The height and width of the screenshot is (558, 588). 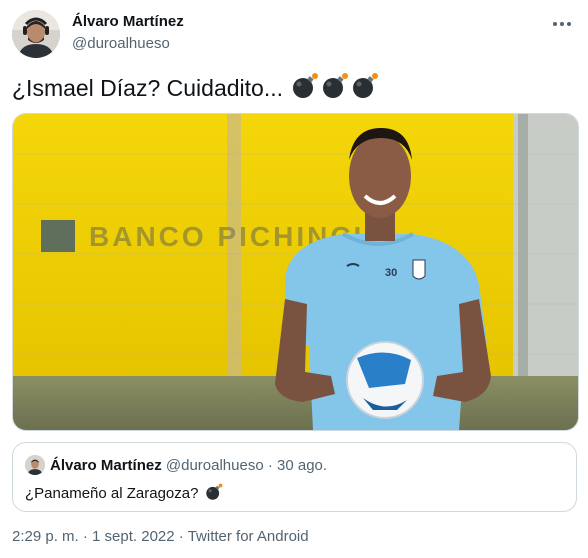 I want to click on tweet-source: Twitter for Android, so click(x=248, y=536).